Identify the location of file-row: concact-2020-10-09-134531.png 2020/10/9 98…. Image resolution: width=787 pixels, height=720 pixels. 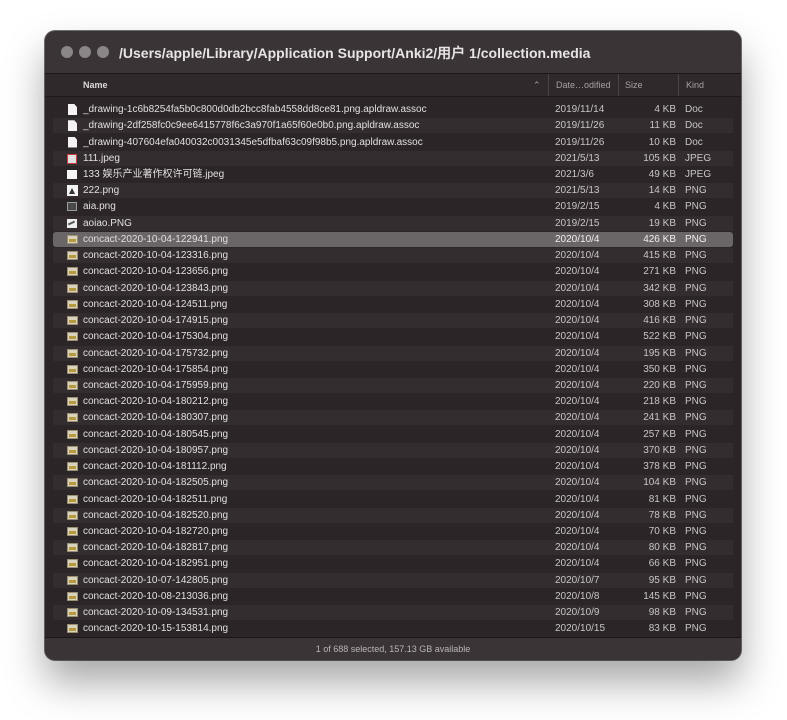
(393, 613).